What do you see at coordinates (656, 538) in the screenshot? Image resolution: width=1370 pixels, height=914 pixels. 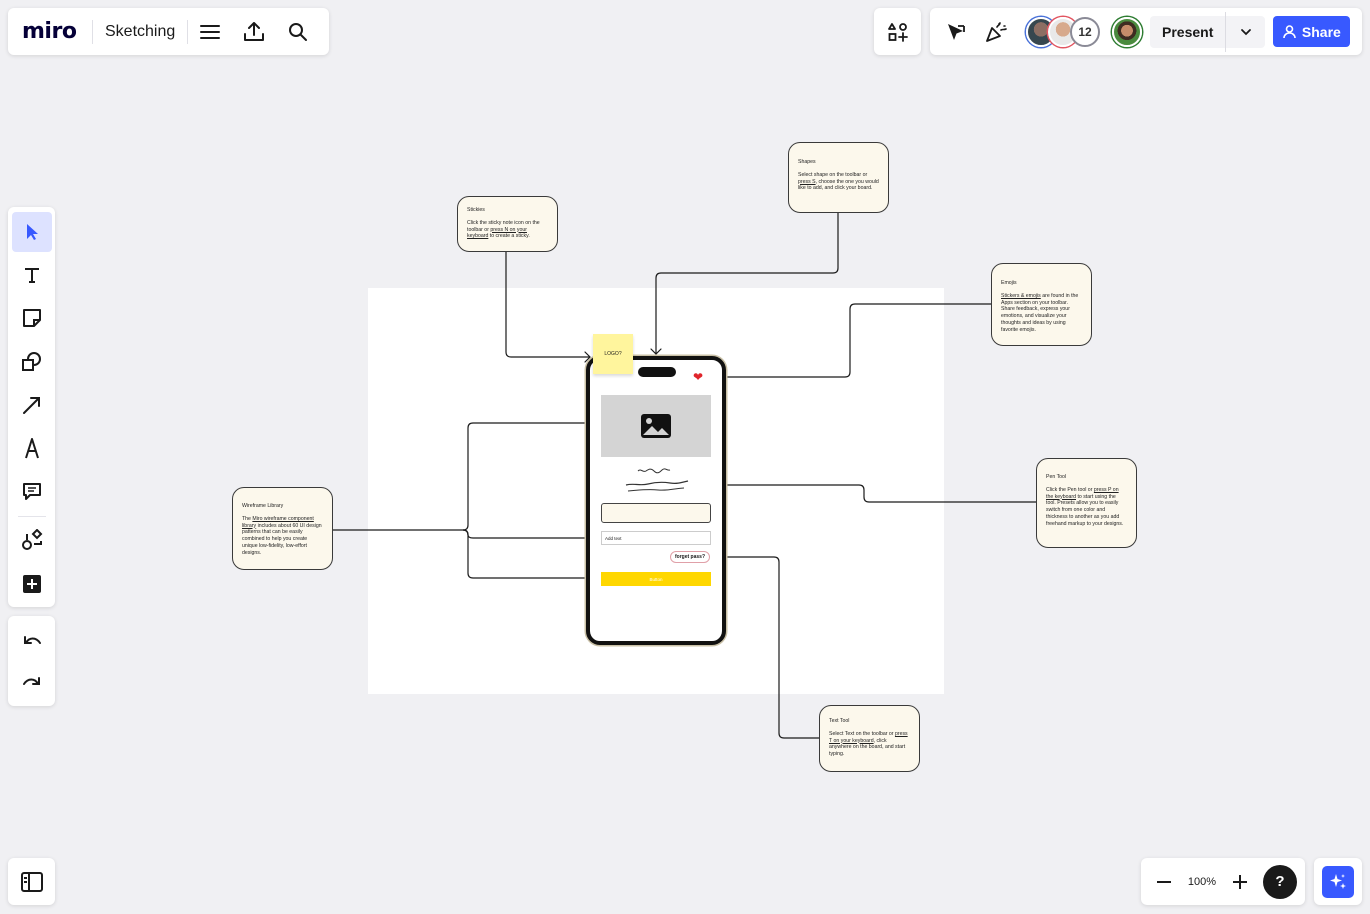 I see `text-field: Add text` at bounding box center [656, 538].